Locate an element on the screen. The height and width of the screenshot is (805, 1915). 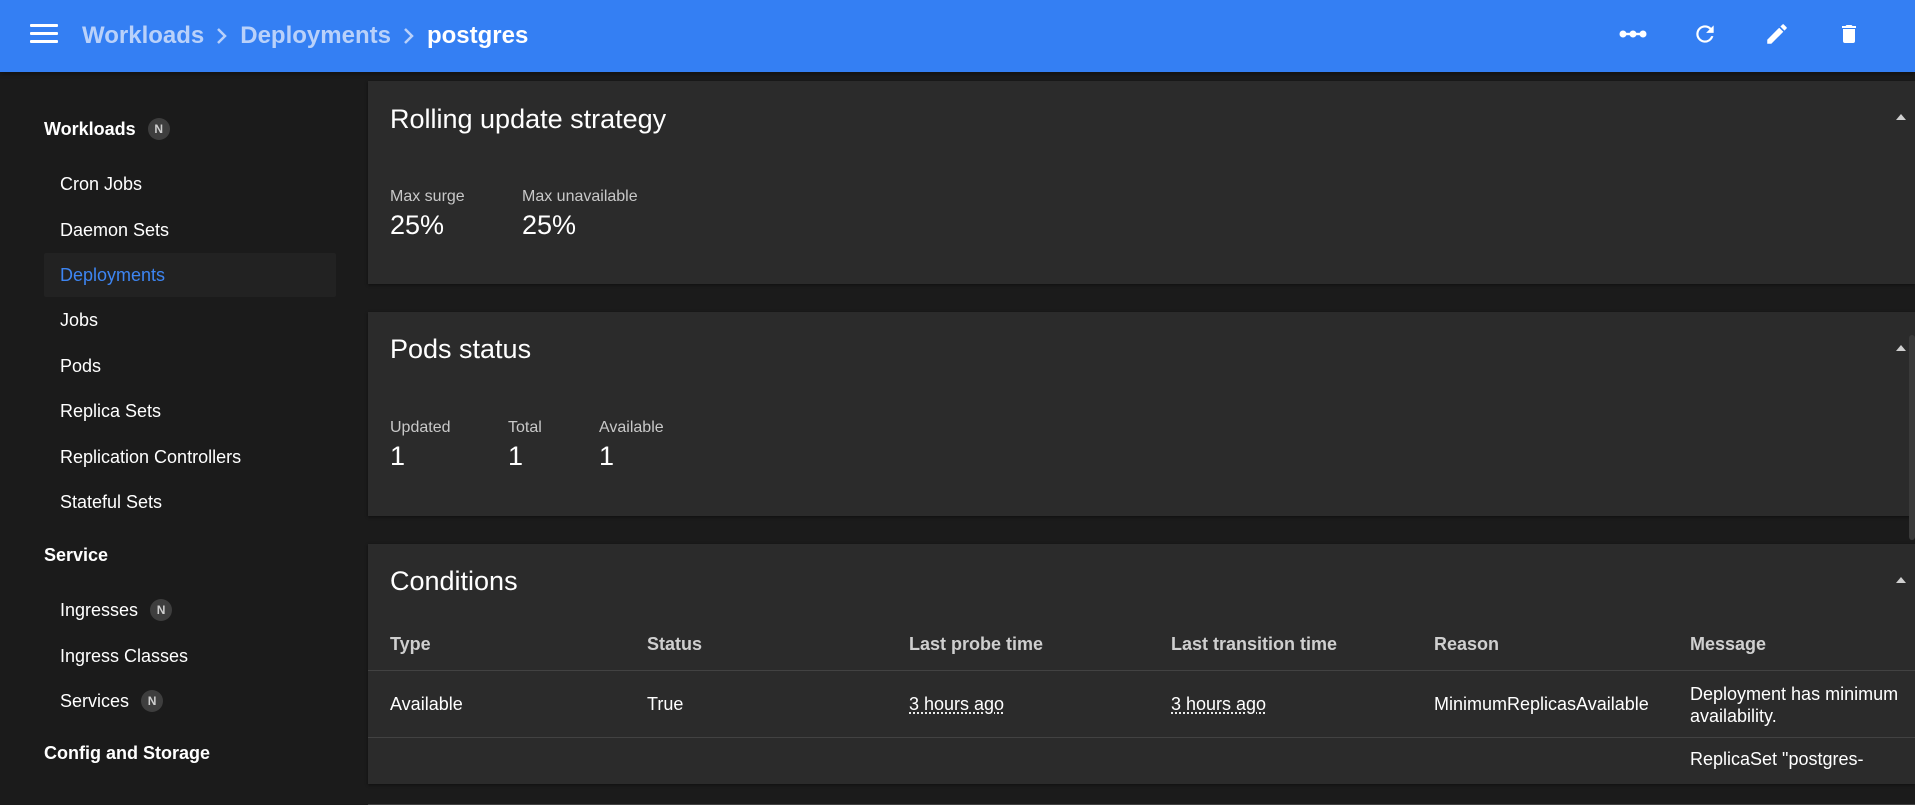
metric-total: Total 1 is located at coordinates (525, 445).